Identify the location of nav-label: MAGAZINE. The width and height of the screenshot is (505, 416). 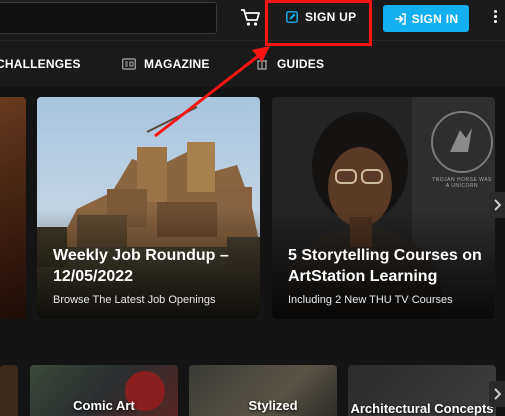
(177, 64).